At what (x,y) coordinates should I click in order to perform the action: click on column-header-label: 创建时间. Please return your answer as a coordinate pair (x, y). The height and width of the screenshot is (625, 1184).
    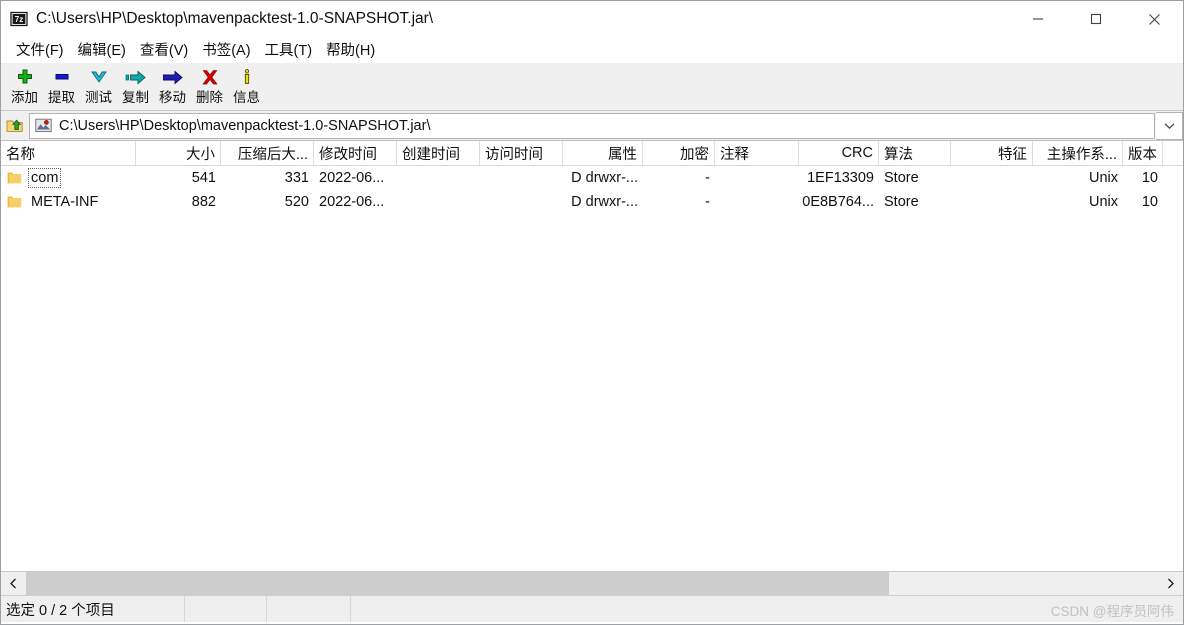
    Looking at the image, I should click on (431, 154).